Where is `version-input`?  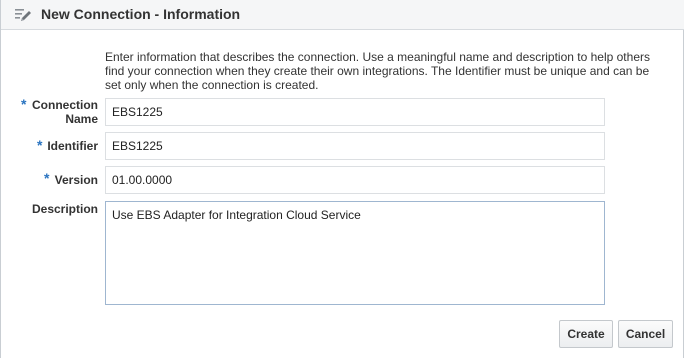
version-input is located at coordinates (355, 180).